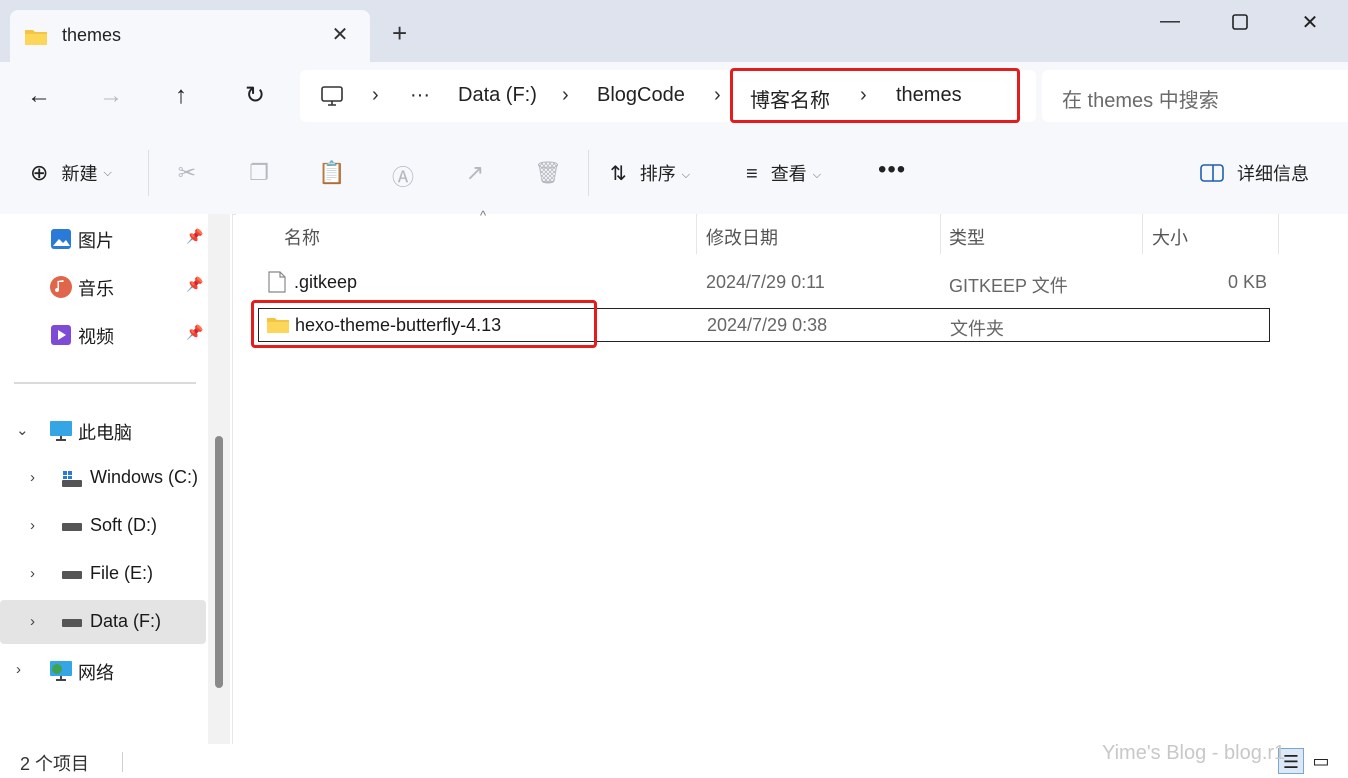 The image size is (1348, 778). I want to click on minimize-icon: —, so click(1170, 23).